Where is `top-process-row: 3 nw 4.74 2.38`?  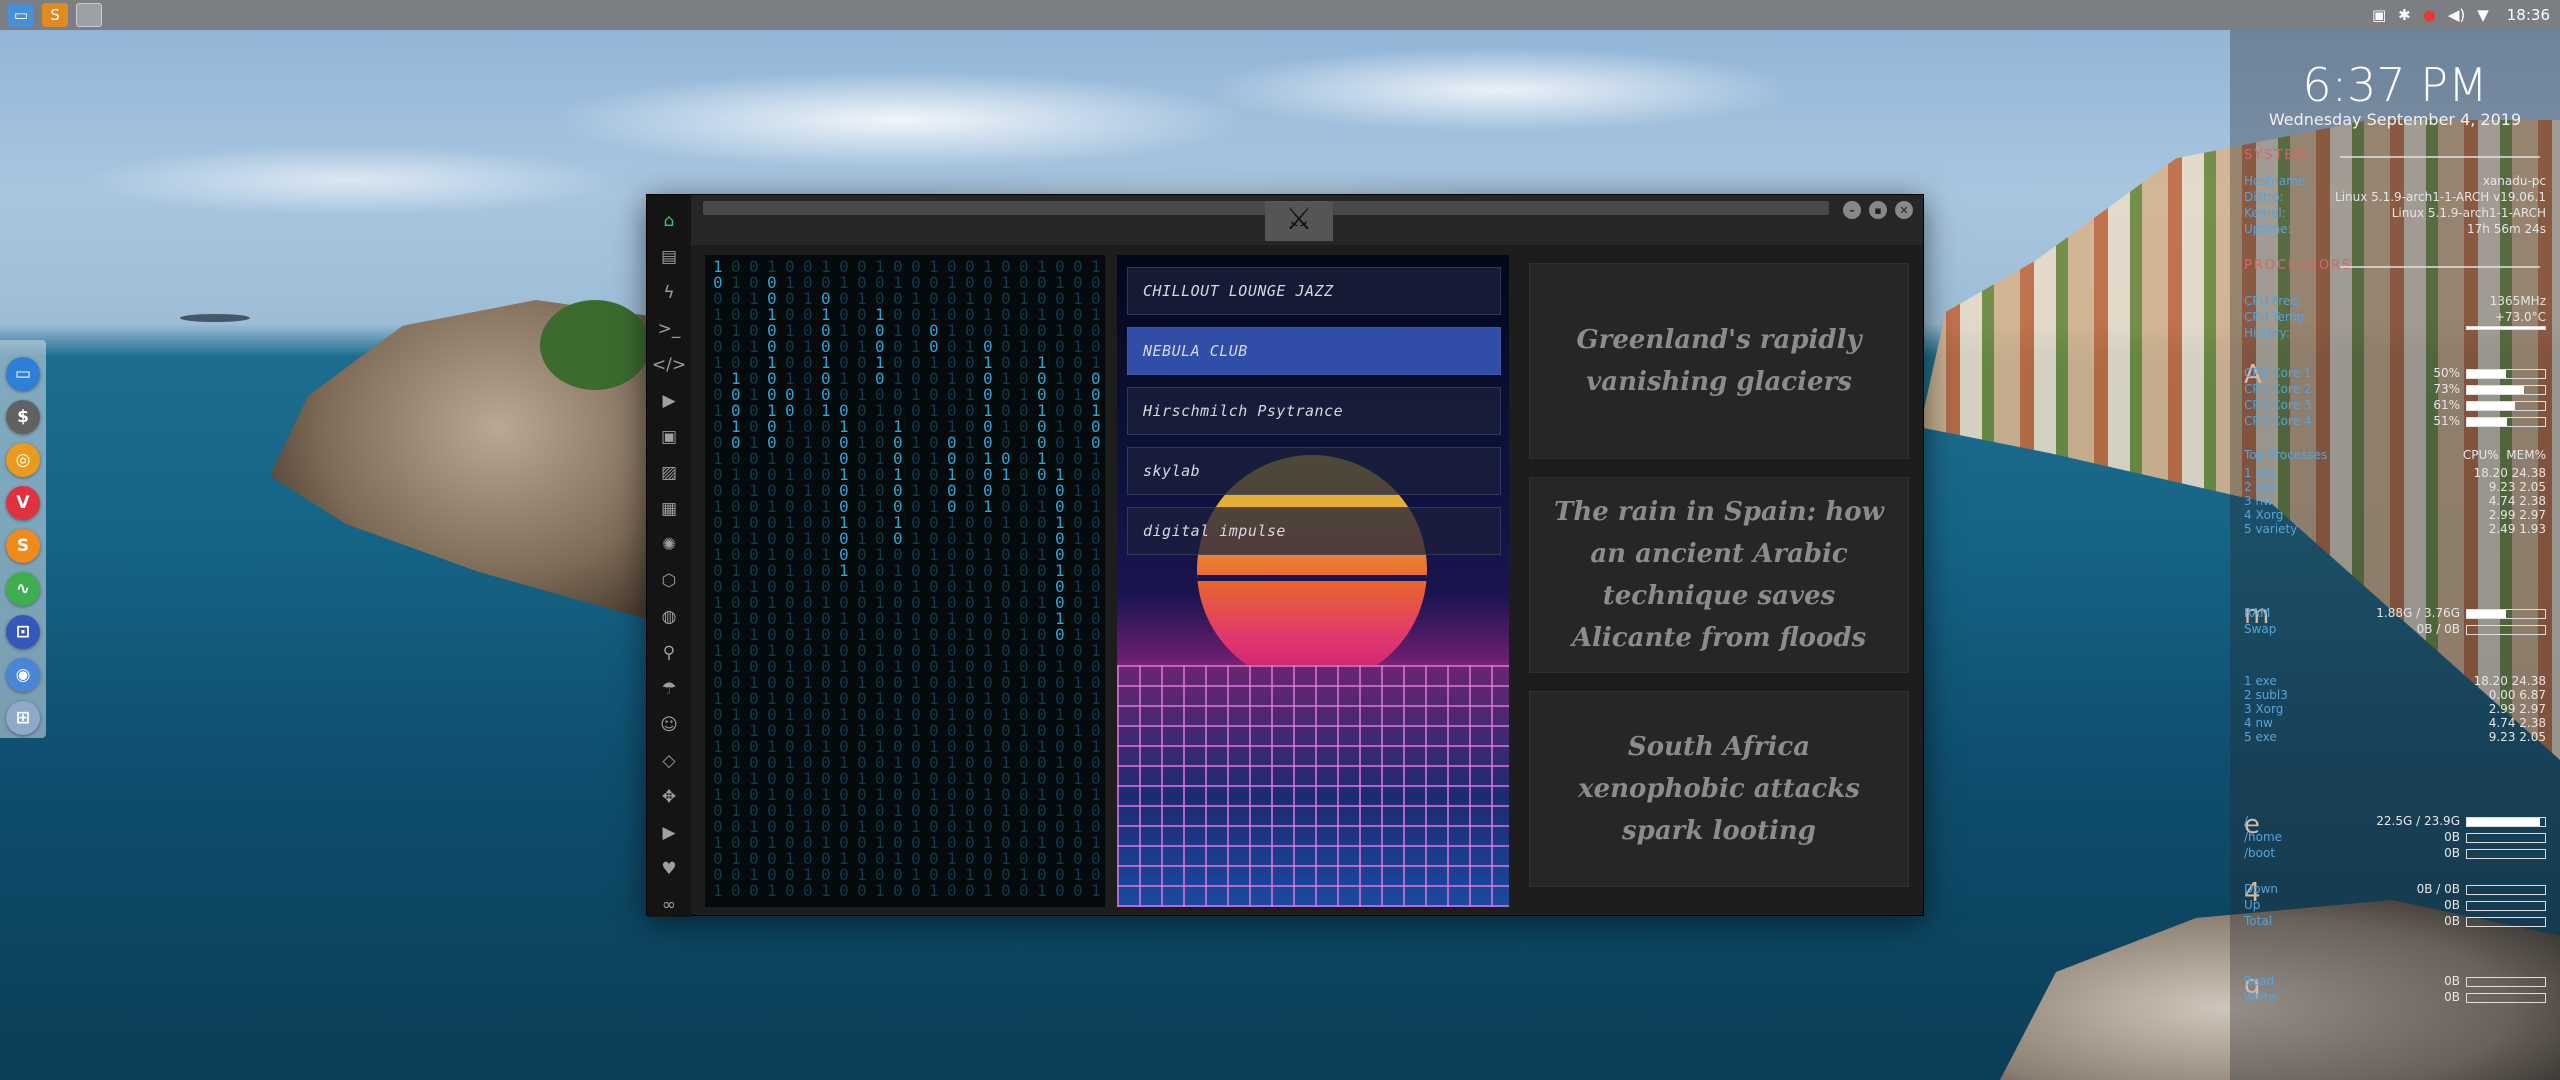 top-process-row: 3 nw 4.74 2.38 is located at coordinates (2395, 501).